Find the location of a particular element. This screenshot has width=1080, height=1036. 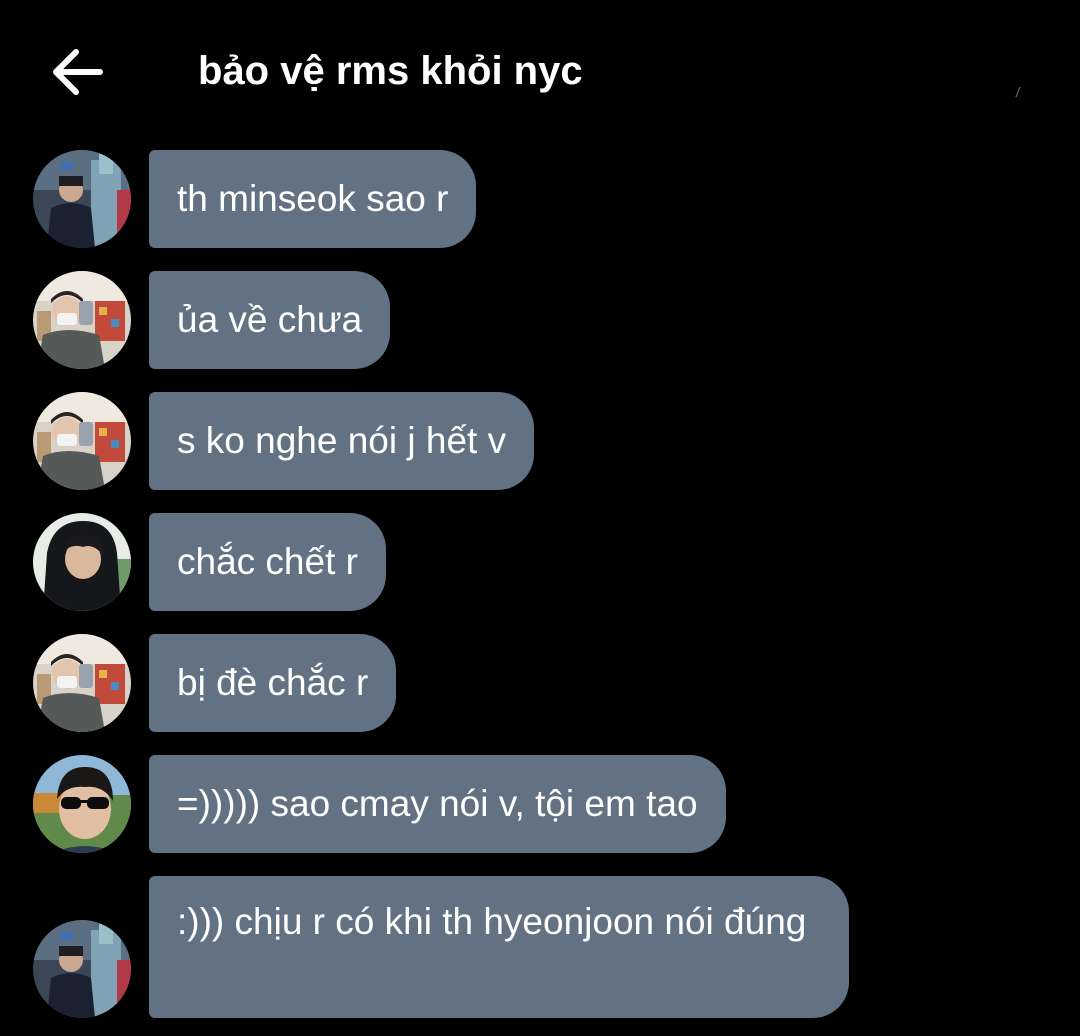

avatar-c is located at coordinates (82, 562).